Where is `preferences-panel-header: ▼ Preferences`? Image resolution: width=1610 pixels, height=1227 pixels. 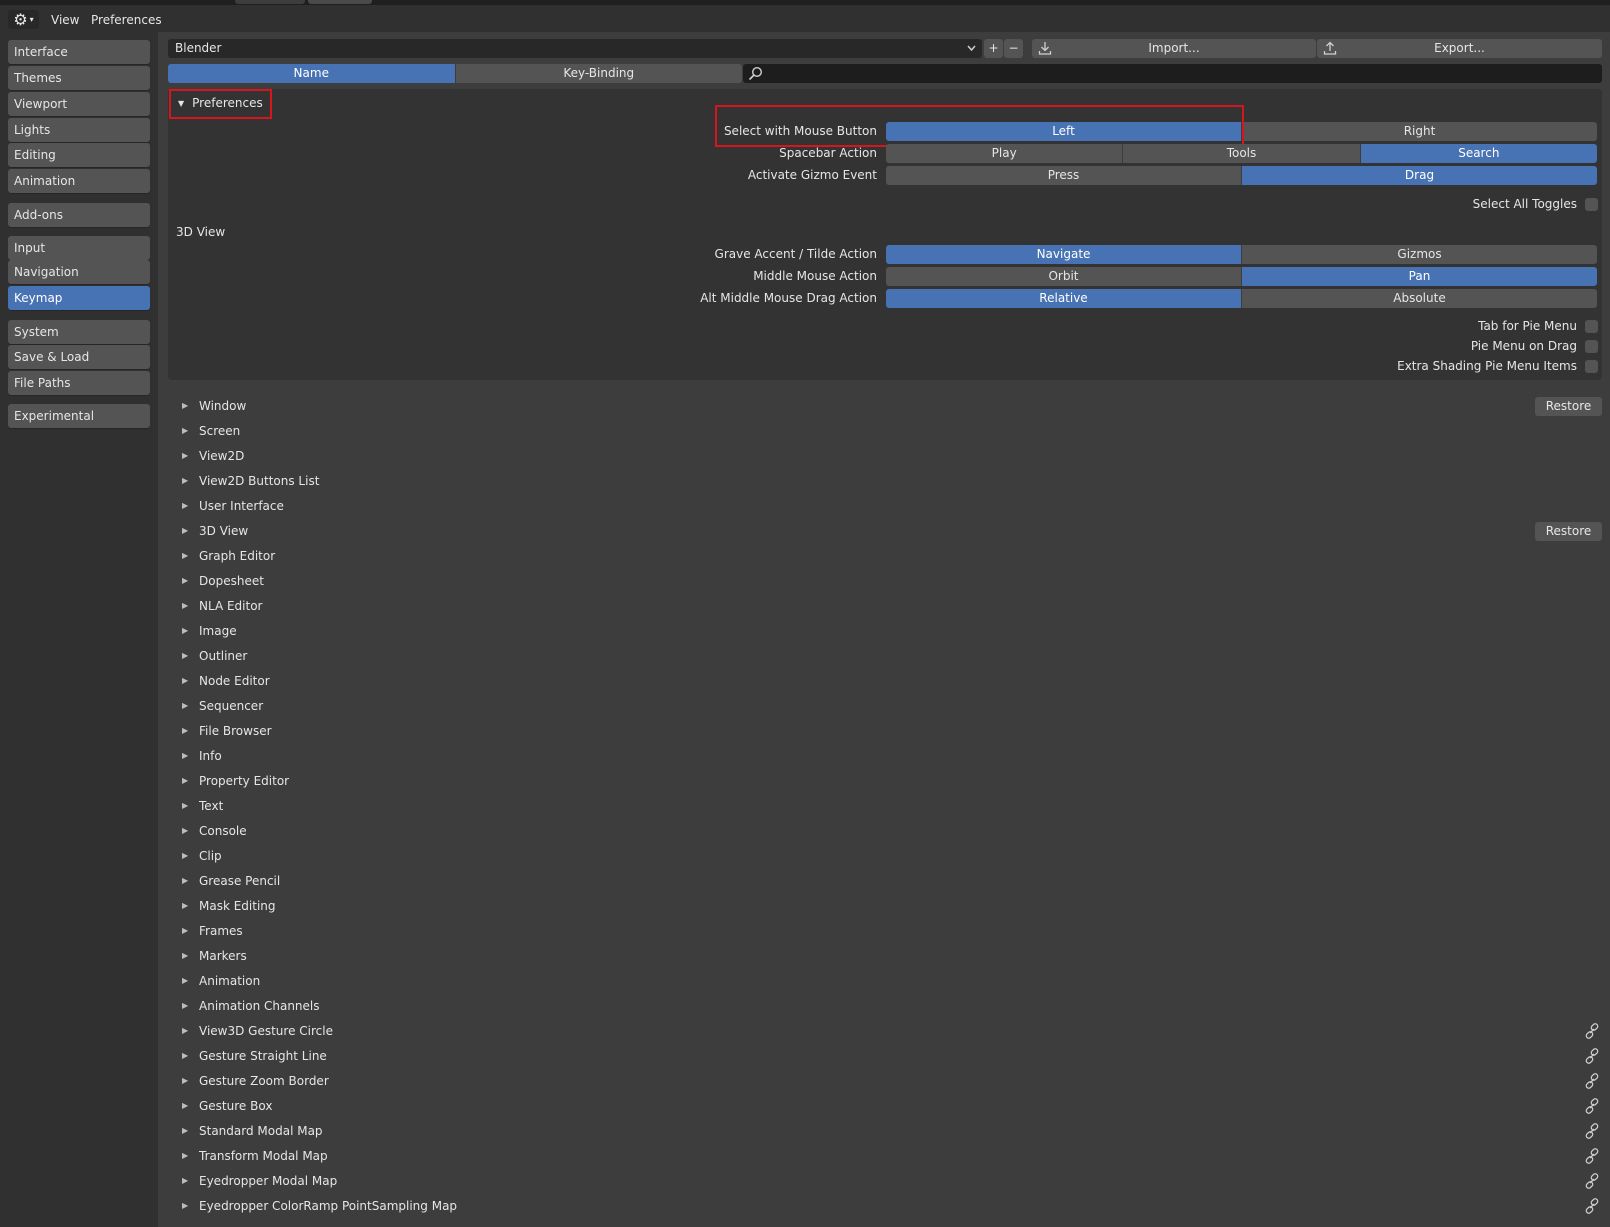 preferences-panel-header: ▼ Preferences is located at coordinates (220, 103).